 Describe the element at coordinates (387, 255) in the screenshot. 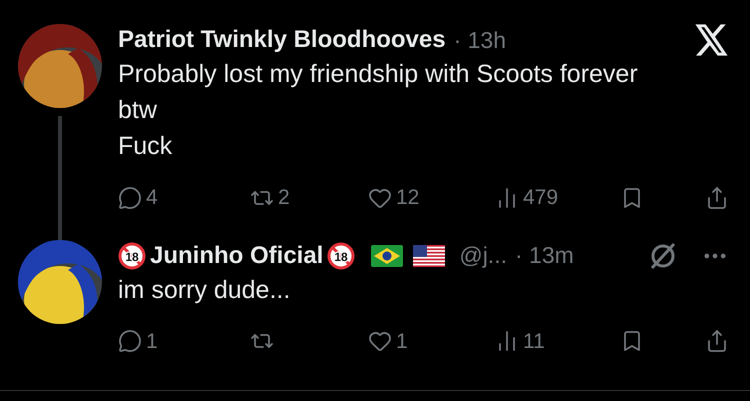

I see `brazil-flag-icon` at that location.